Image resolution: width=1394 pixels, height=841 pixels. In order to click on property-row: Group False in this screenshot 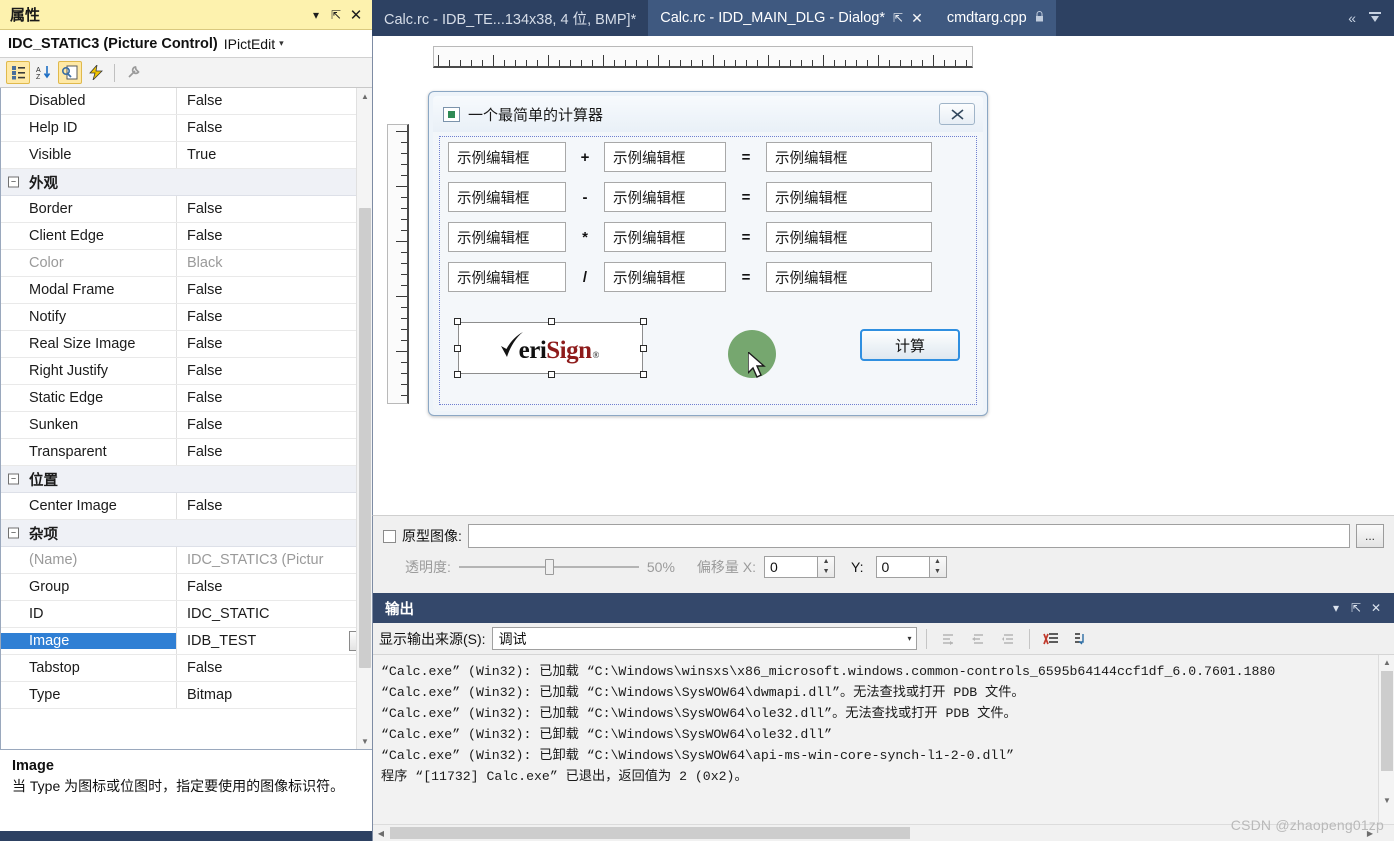, I will do `click(186, 587)`.